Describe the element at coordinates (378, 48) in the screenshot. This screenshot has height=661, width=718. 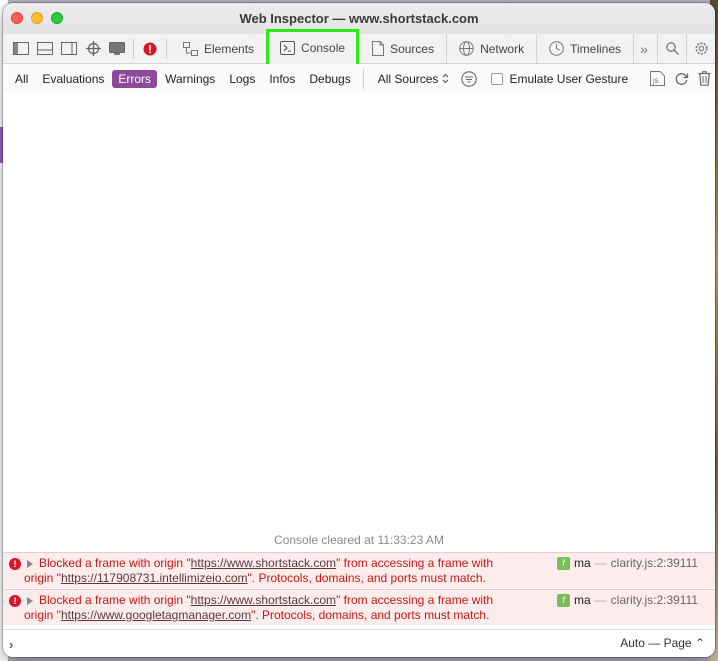
I see `sources-icon` at that location.